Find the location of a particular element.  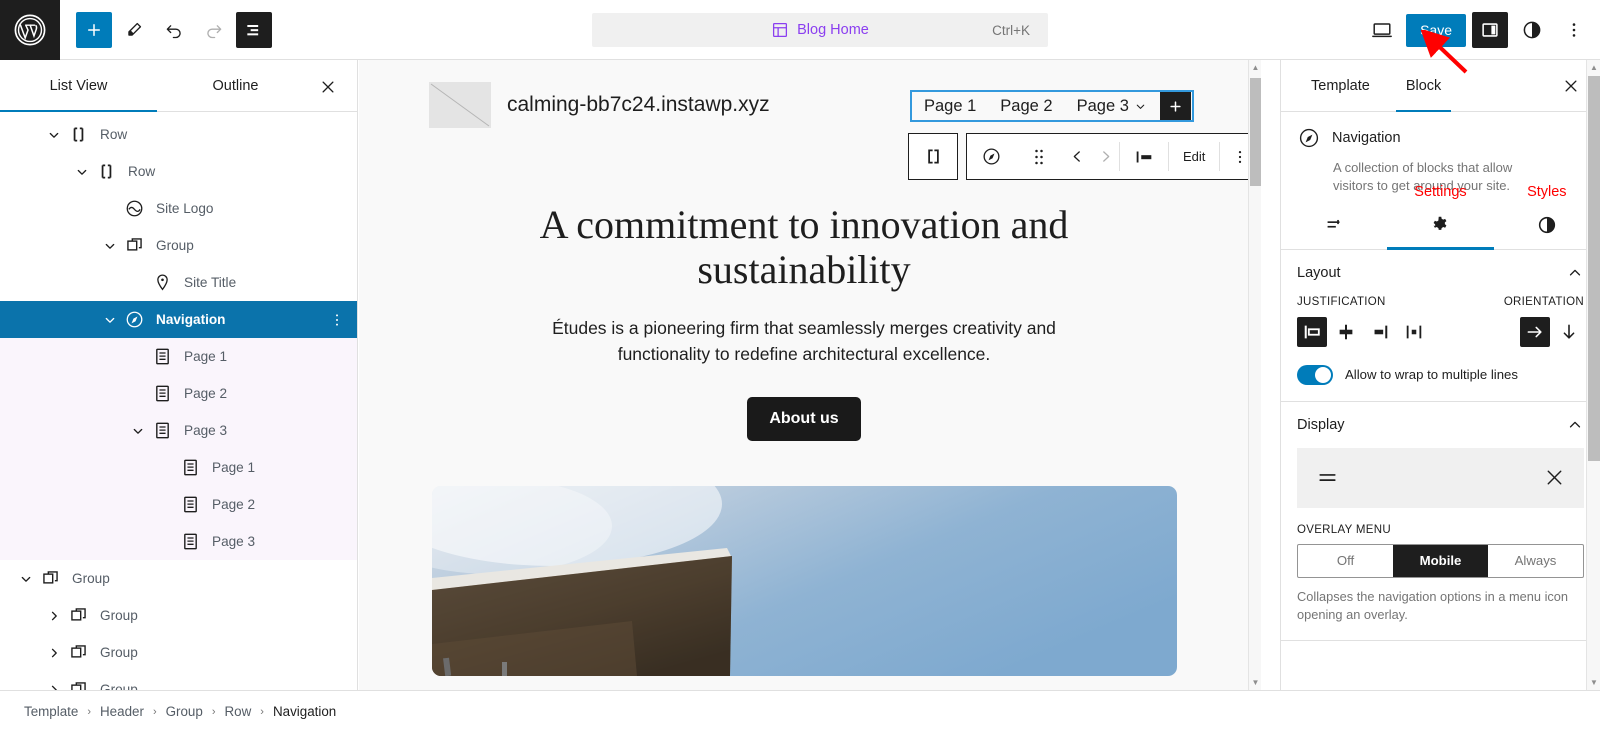

canvas-scroll-thumb is located at coordinates (1255, 132).